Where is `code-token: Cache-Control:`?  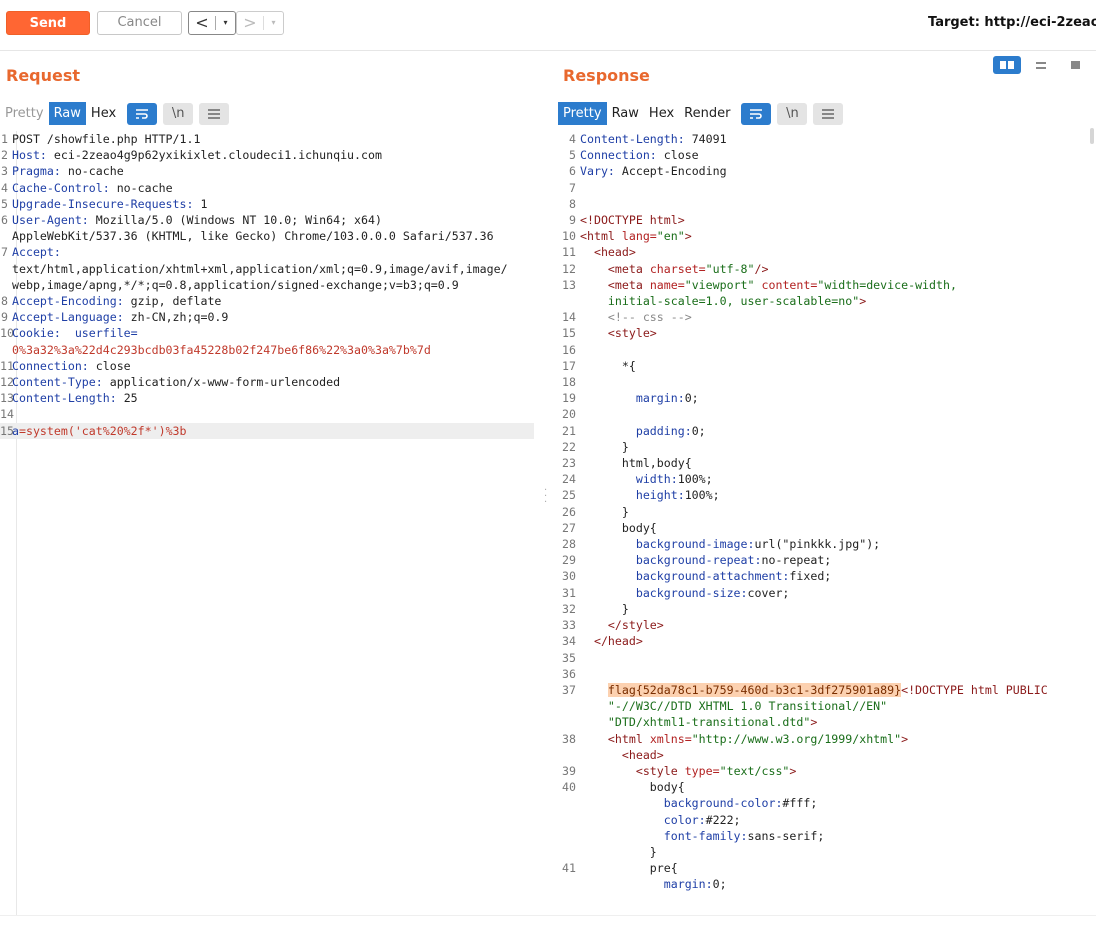 code-token: Cache-Control: is located at coordinates (64, 187).